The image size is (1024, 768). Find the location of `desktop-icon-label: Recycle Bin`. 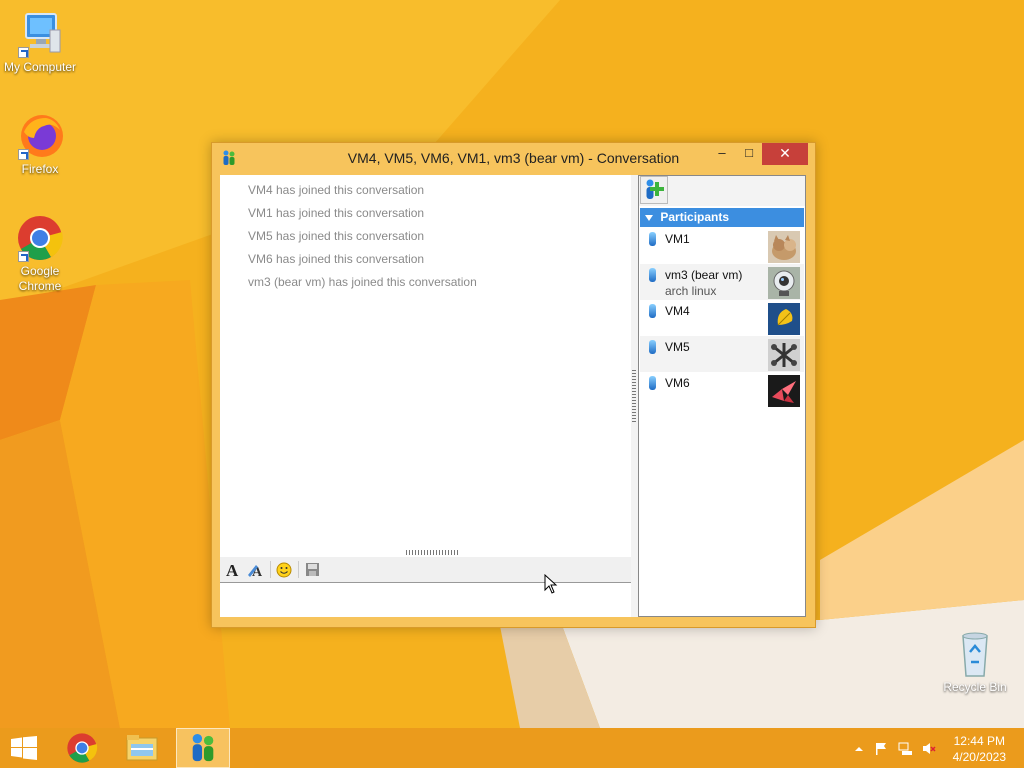

desktop-icon-label: Recycle Bin is located at coordinates (975, 687).